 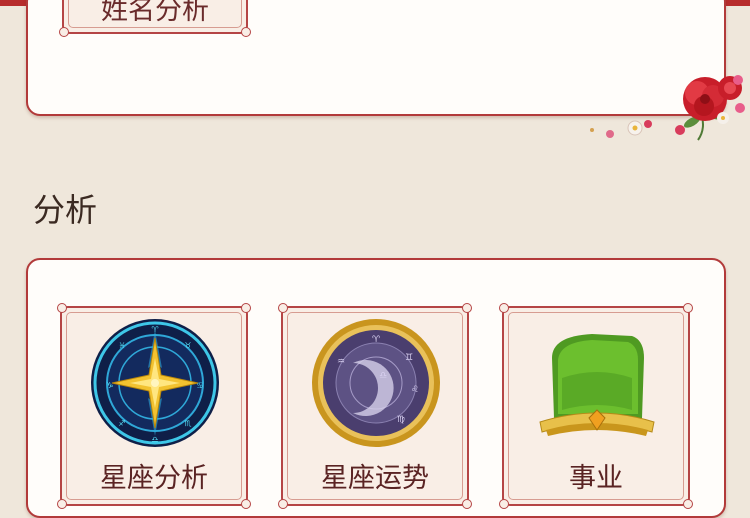 What do you see at coordinates (154, 478) in the screenshot?
I see `zodiac-analysis-label: 星座分析` at bounding box center [154, 478].